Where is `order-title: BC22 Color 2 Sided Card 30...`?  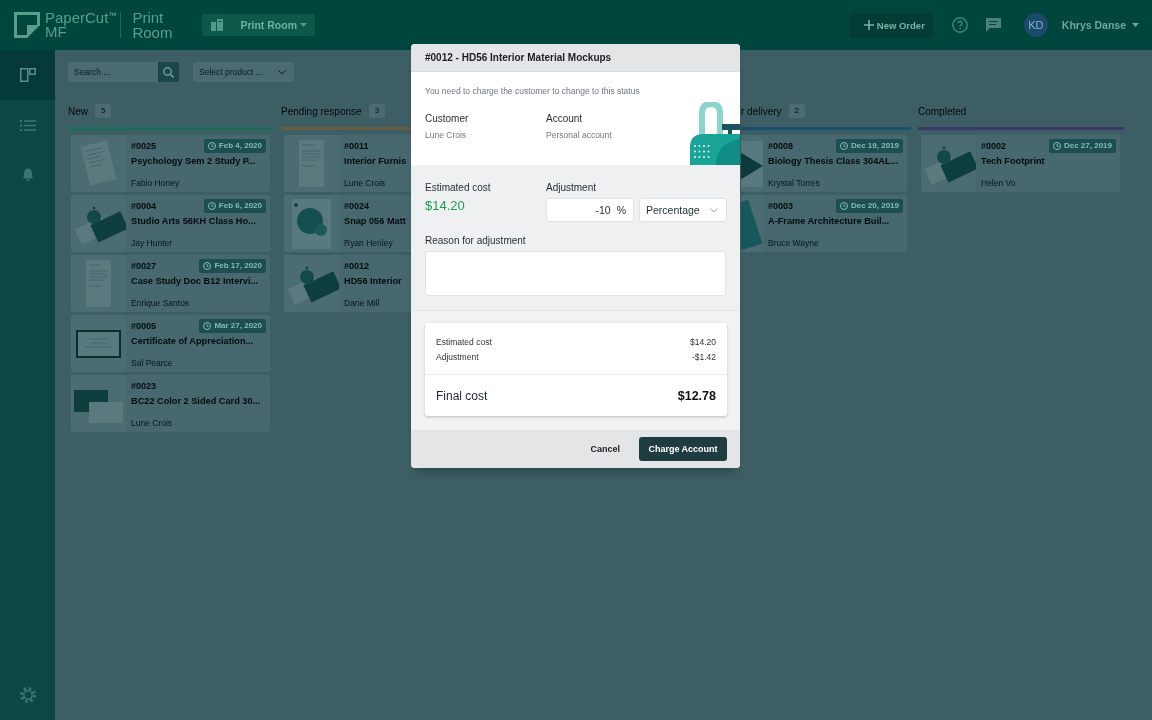
order-title: BC22 Color 2 Sided Card 30... is located at coordinates (196, 401).